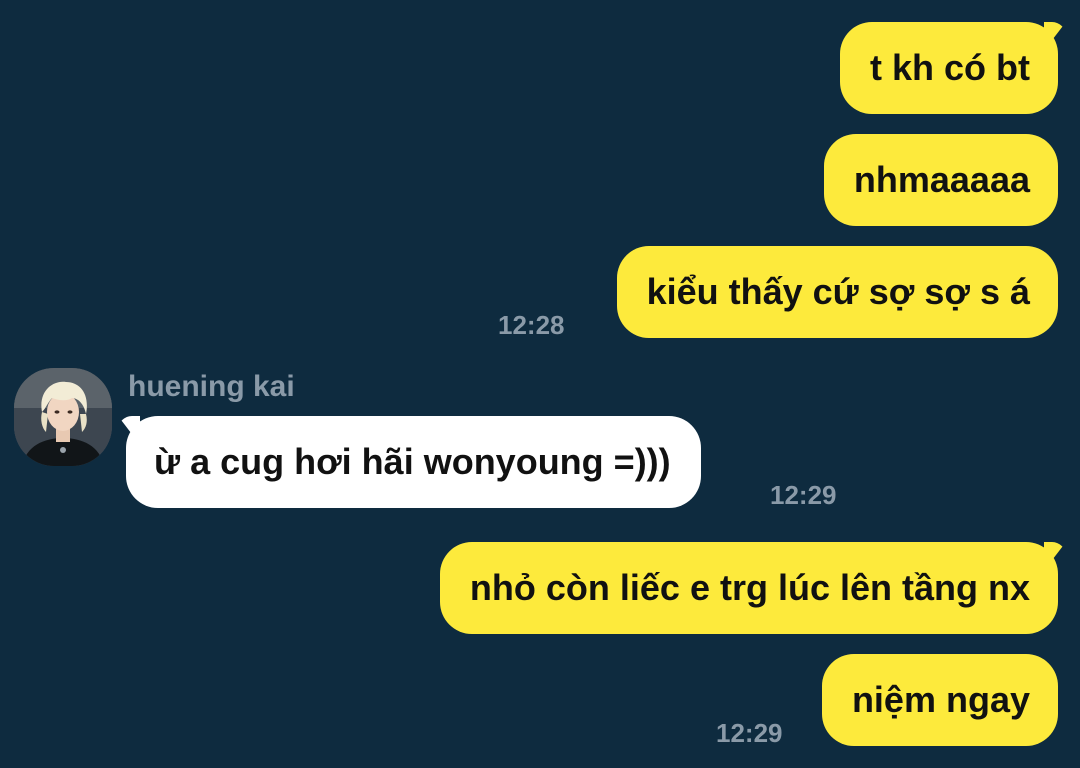  What do you see at coordinates (531, 325) in the screenshot?
I see `message-timestamp: 12:28` at bounding box center [531, 325].